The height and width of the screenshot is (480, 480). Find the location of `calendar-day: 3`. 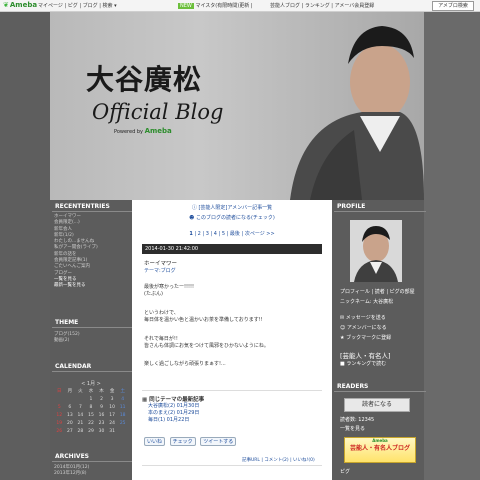

calendar-day: 3 is located at coordinates (112, 399).